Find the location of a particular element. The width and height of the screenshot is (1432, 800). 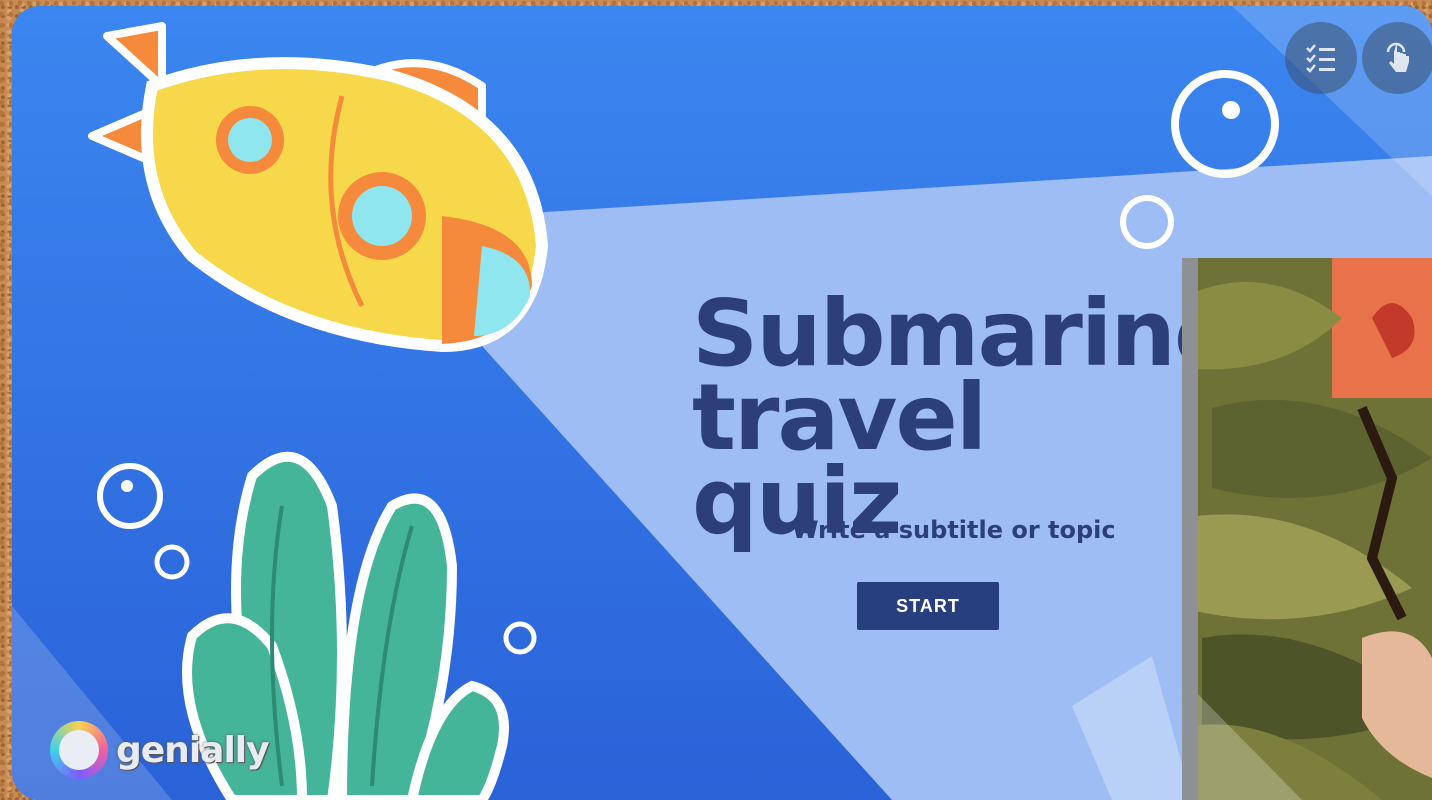

start-button: START is located at coordinates (928, 606).